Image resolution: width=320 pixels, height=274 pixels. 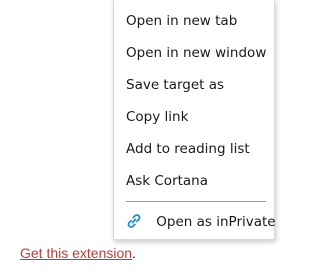 I want to click on menu-item-open-new-window: Open in new window, so click(x=194, y=53).